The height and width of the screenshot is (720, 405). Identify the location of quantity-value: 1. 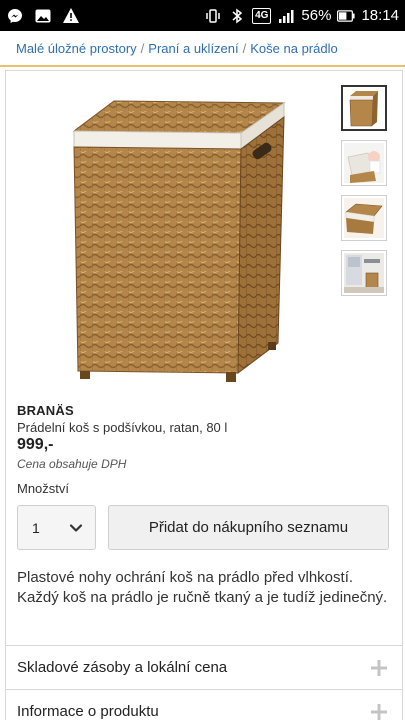
(36, 527).